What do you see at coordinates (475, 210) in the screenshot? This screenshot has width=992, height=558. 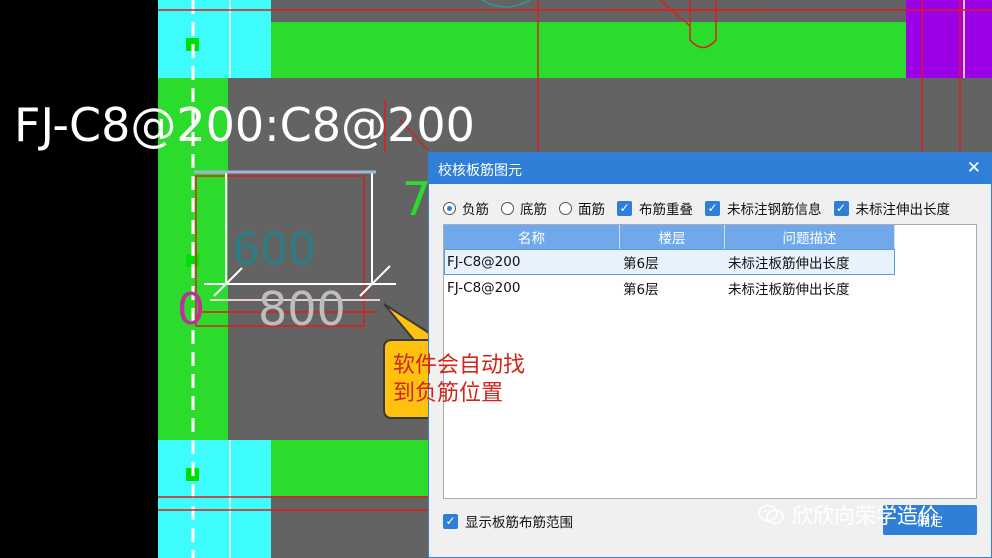 I see `radio-label: 负筋` at bounding box center [475, 210].